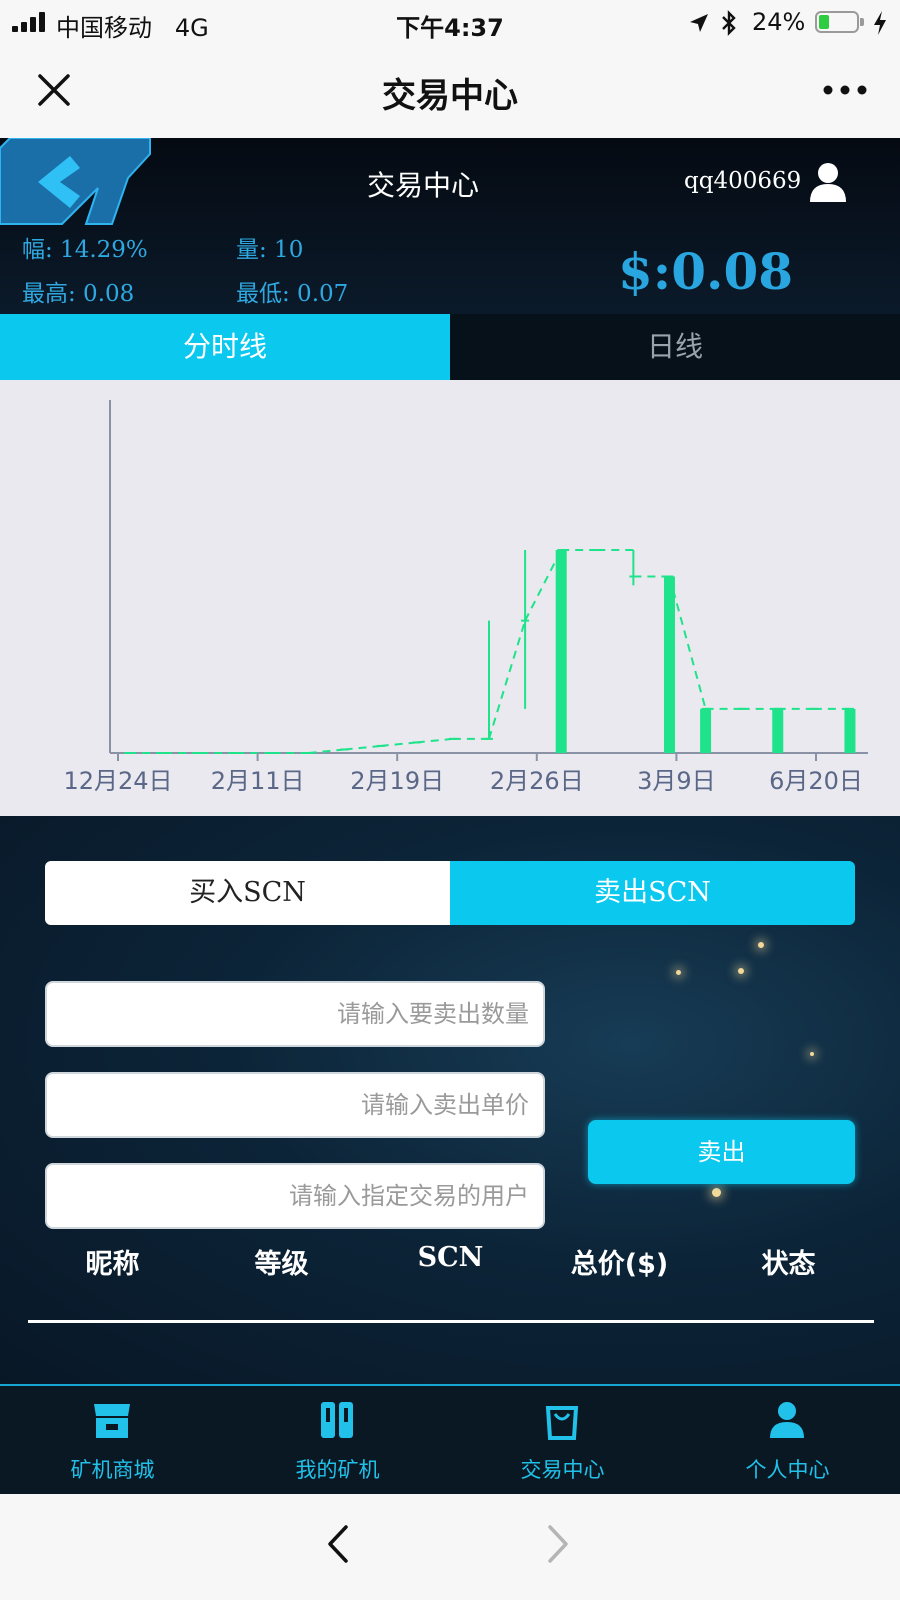 Image resolution: width=900 pixels, height=1600 pixels. Describe the element at coordinates (675, 347) in the screenshot. I see `tab-daily: 日线` at that location.